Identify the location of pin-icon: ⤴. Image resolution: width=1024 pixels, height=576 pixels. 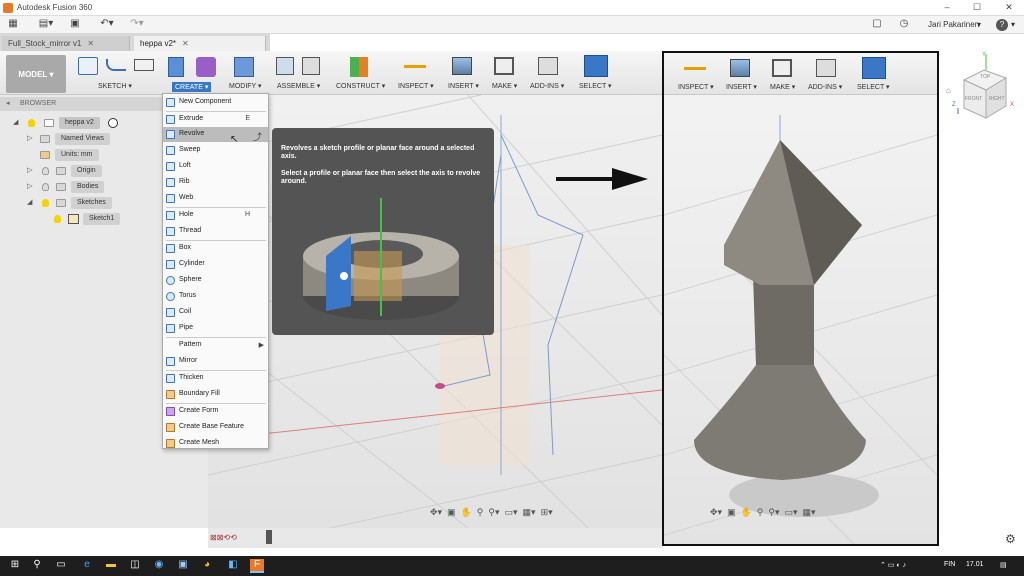
(257, 136).